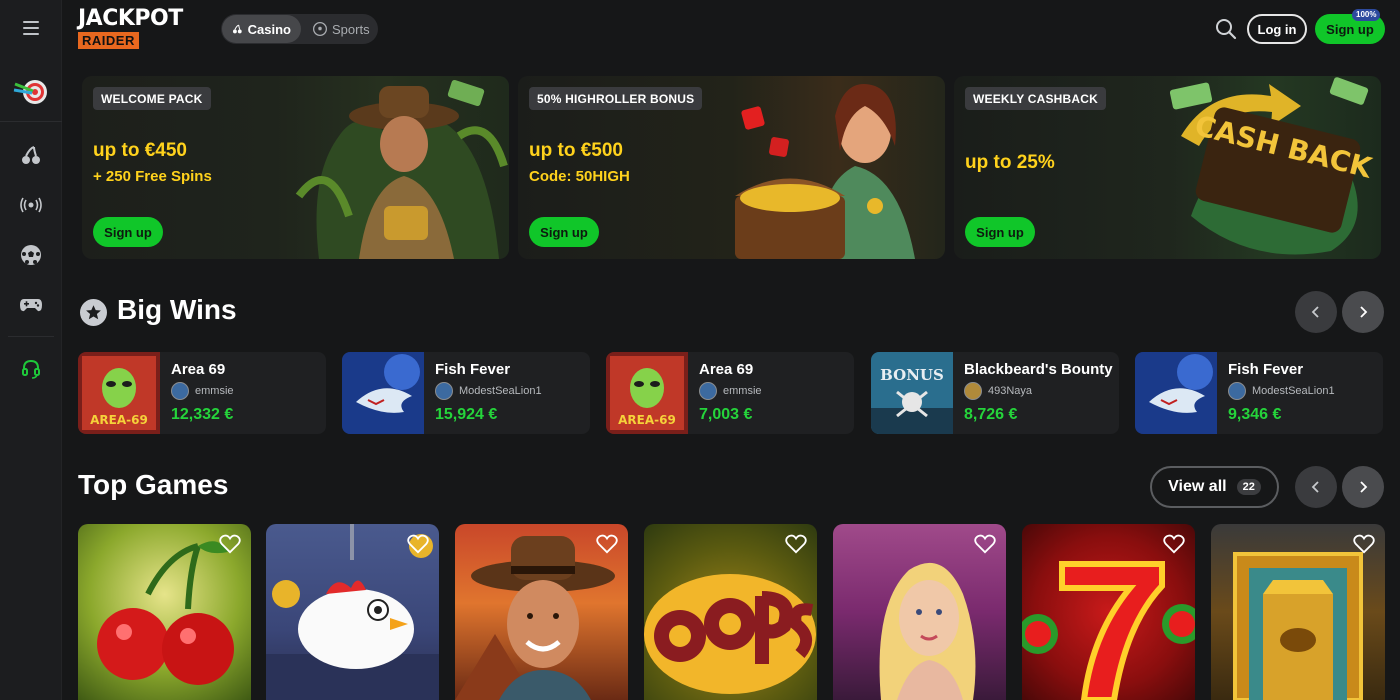 The width and height of the screenshot is (1400, 700). What do you see at coordinates (912, 393) in the screenshot?
I see `game-thumbnail-blackbeards-bounty: BONUS` at bounding box center [912, 393].